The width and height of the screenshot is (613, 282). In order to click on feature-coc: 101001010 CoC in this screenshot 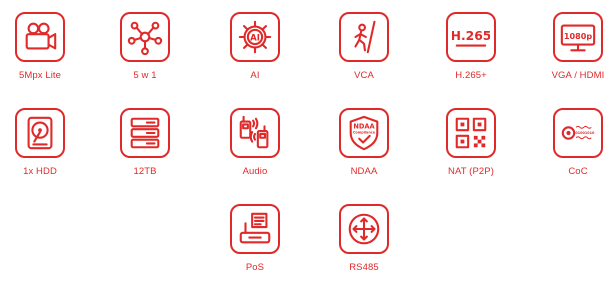, I will do `click(578, 142)`.